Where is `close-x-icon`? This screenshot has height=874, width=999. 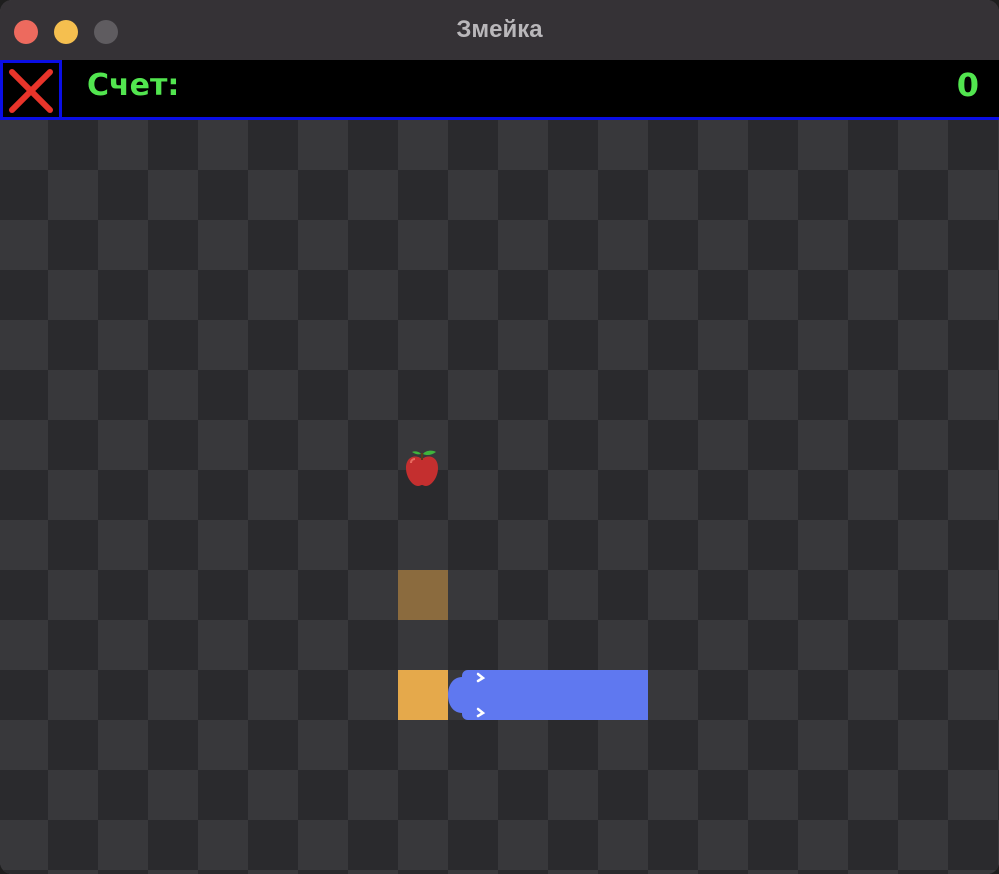 close-x-icon is located at coordinates (31, 91).